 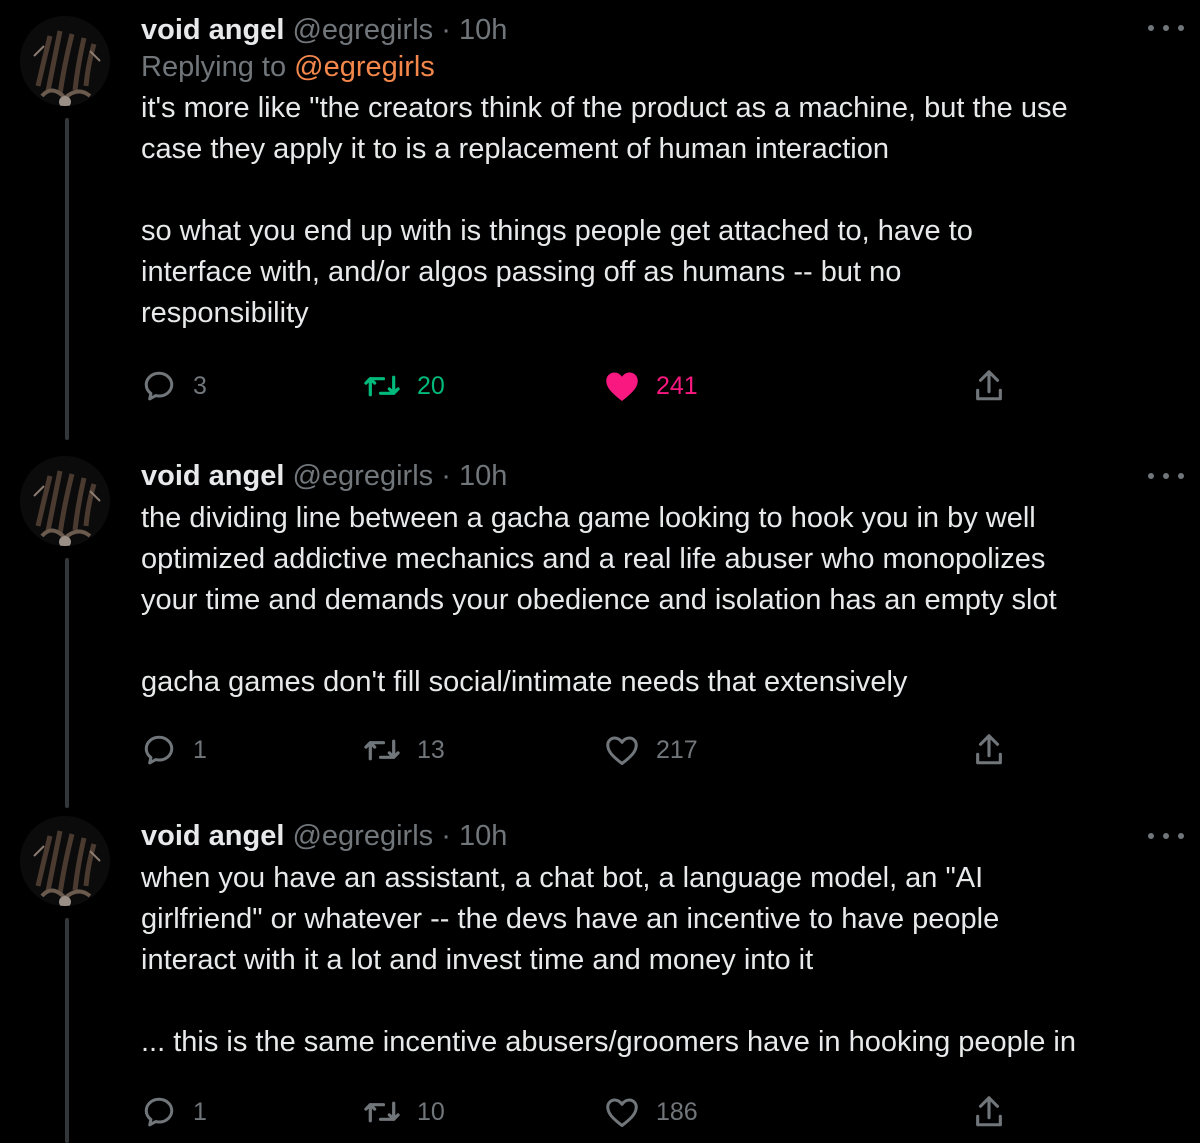 What do you see at coordinates (677, 749) in the screenshot?
I see `like-count: 217` at bounding box center [677, 749].